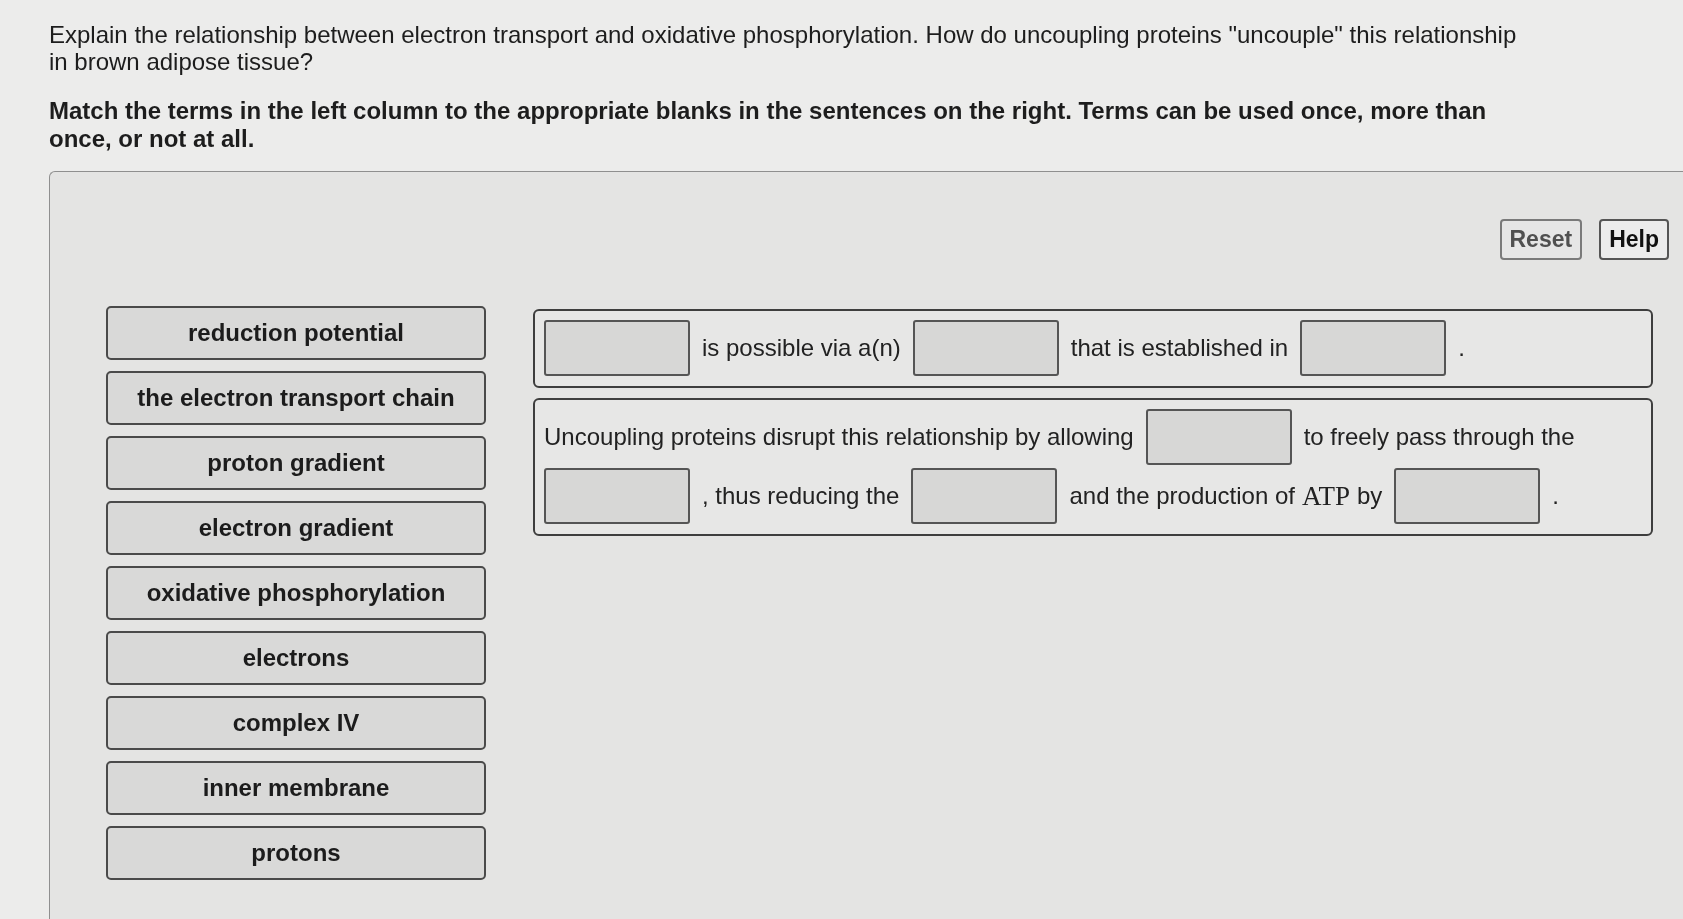 The width and height of the screenshot is (1683, 919). I want to click on sentence-text: to freely pass through the, so click(1439, 437).